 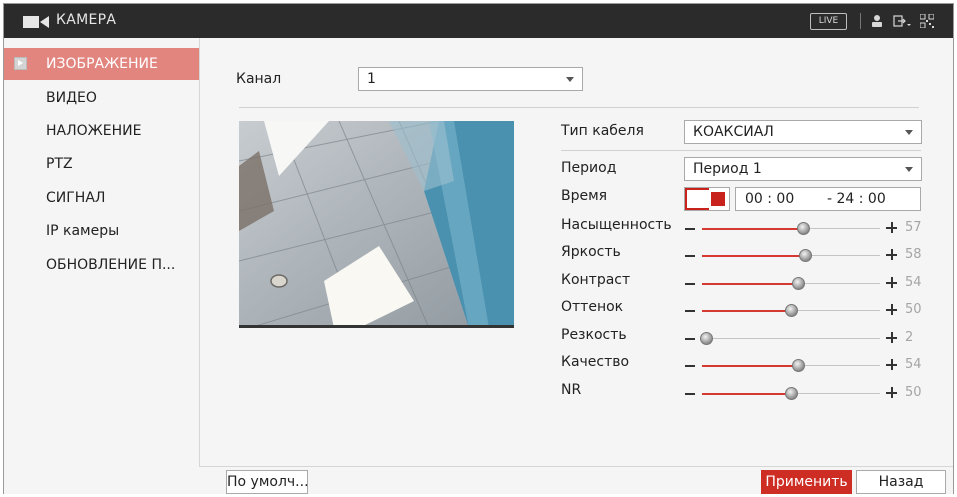 What do you see at coordinates (828, 21) in the screenshot?
I see `live-button: LIVE` at bounding box center [828, 21].